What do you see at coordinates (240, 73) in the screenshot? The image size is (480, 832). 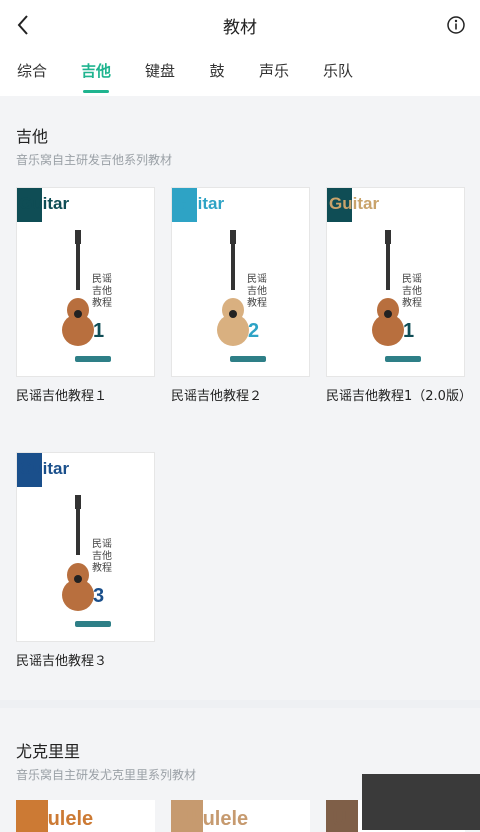 I see `category-tabs: 综合 吉他 键盘 鼓 声乐 乐队` at bounding box center [240, 73].